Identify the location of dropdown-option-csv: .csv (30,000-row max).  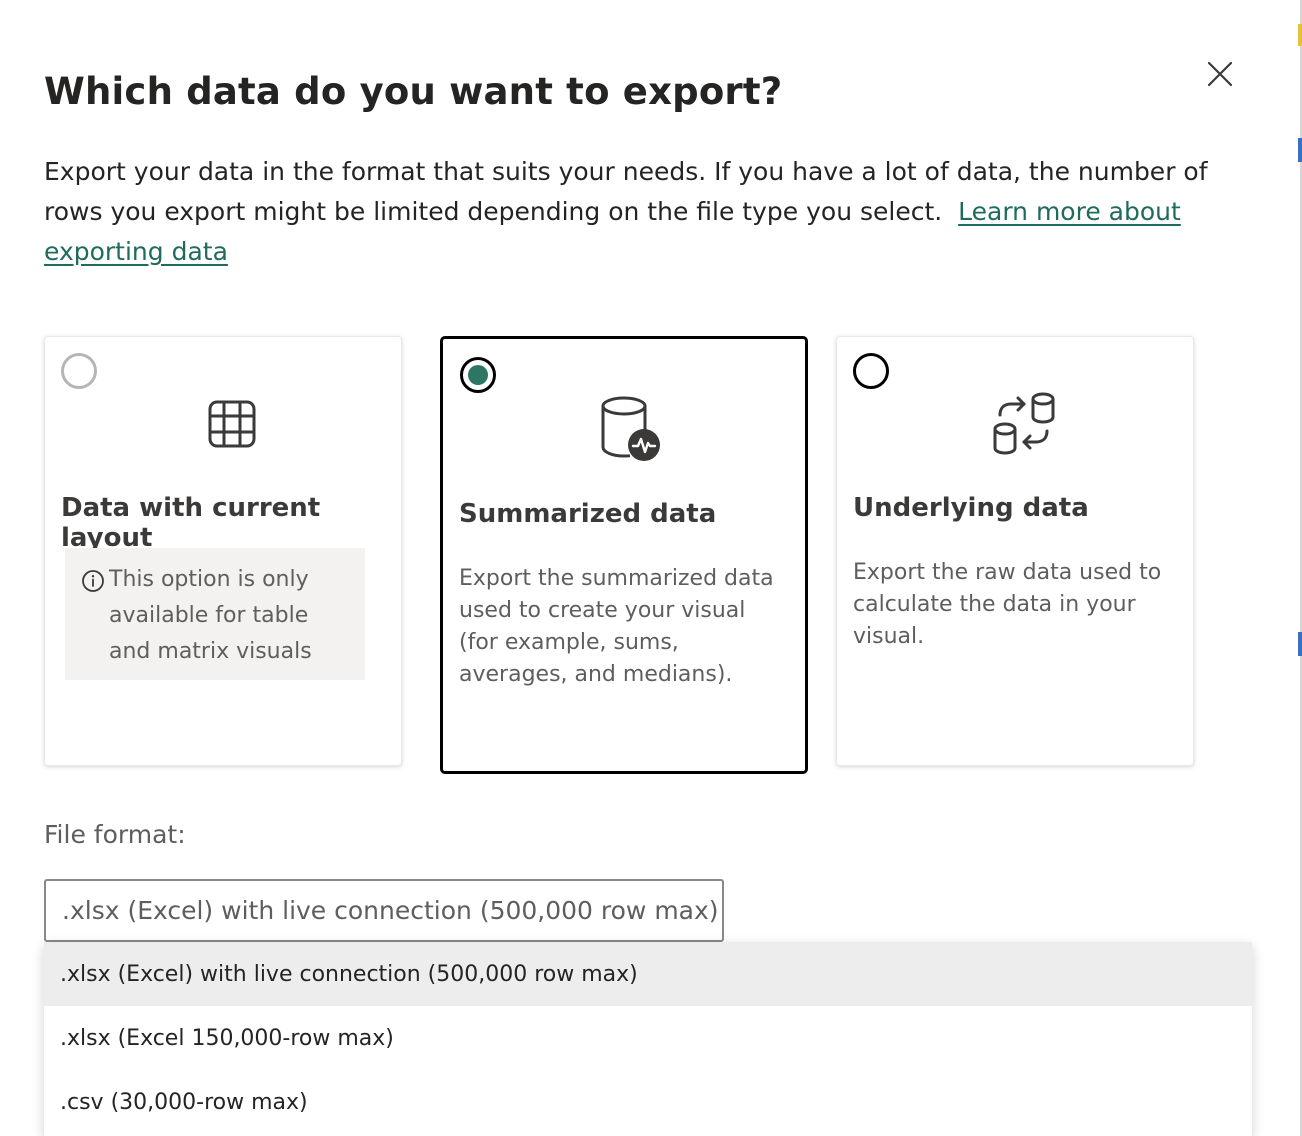
(648, 1102).